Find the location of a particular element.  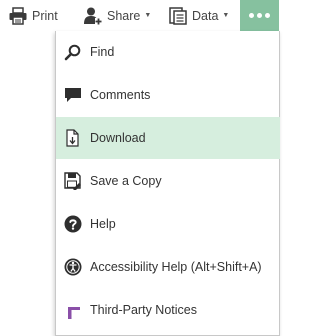

printer-icon is located at coordinates (18, 16).